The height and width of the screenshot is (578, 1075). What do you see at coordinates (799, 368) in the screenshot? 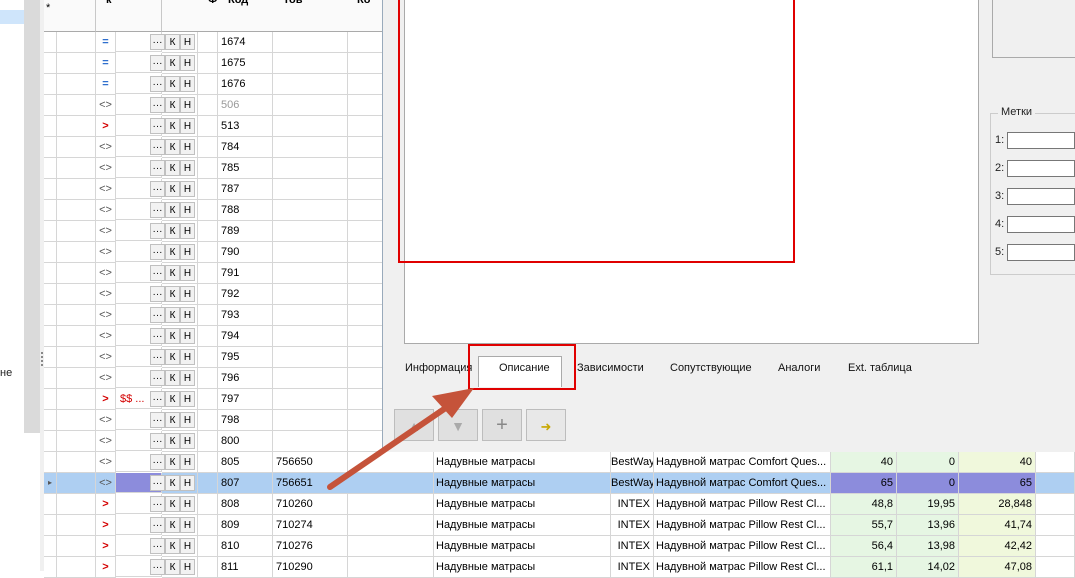
I see `tab-4: Аналоги` at bounding box center [799, 368].